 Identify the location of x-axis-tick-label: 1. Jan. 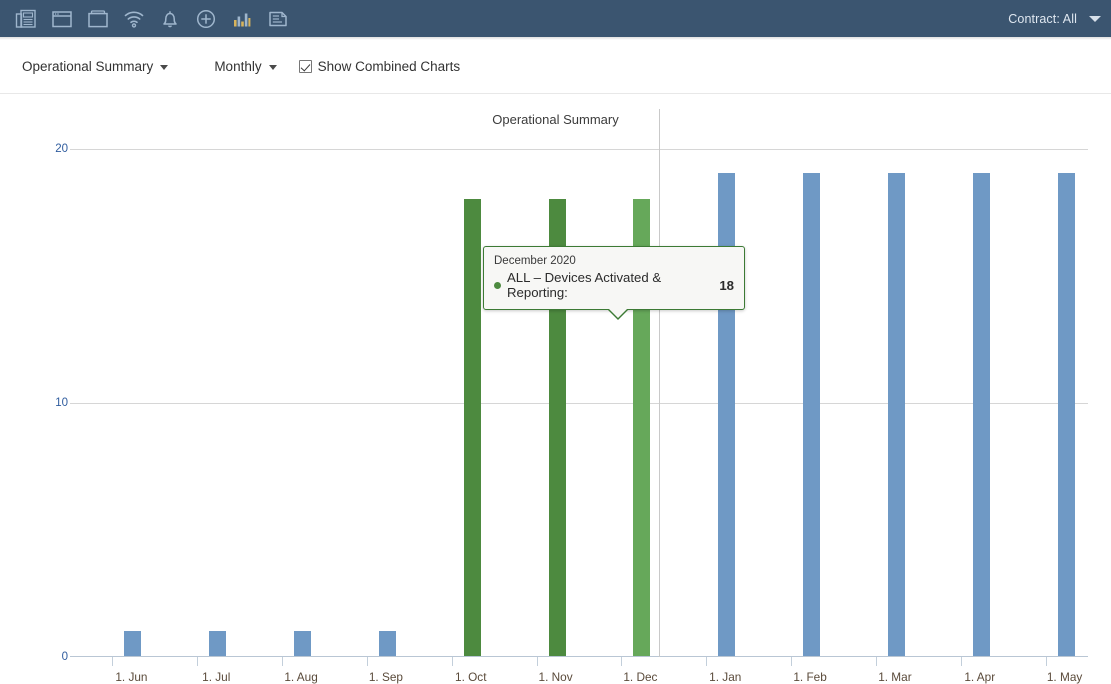
(725, 677).